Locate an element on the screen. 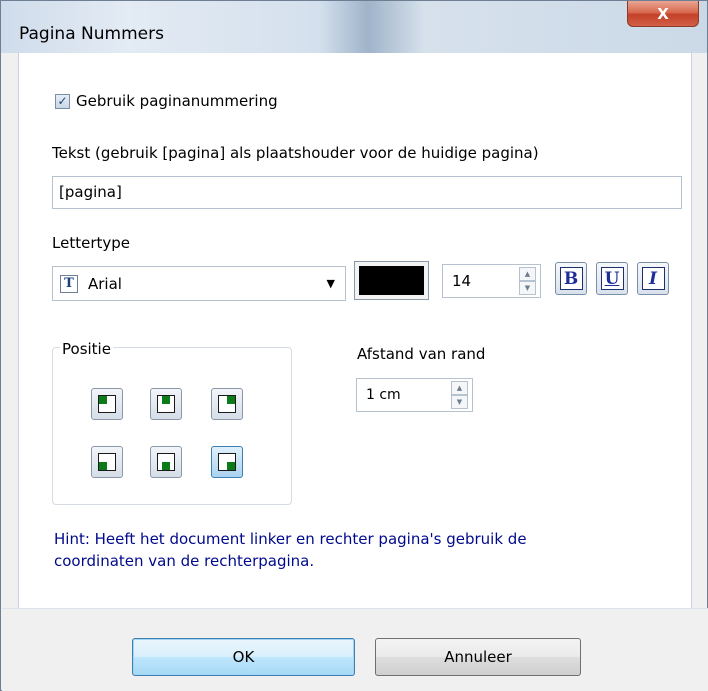 The width and height of the screenshot is (708, 691). italic-button: I is located at coordinates (653, 278).